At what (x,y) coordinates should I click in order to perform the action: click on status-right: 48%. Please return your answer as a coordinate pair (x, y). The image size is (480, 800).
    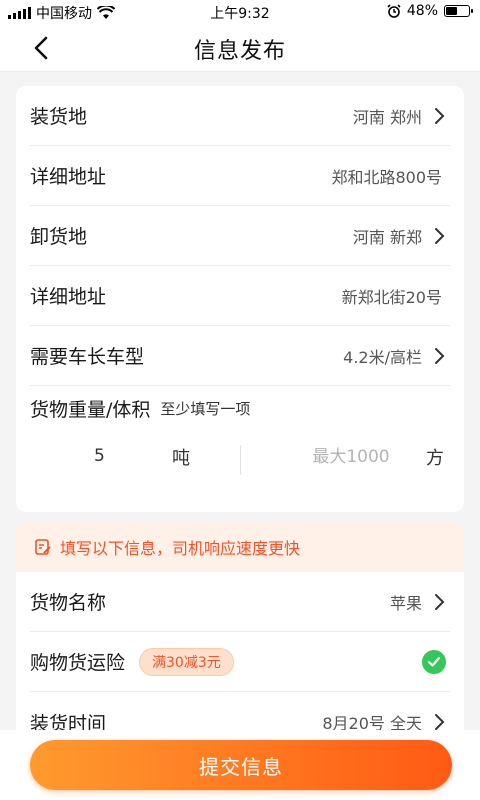
    Looking at the image, I should click on (430, 11).